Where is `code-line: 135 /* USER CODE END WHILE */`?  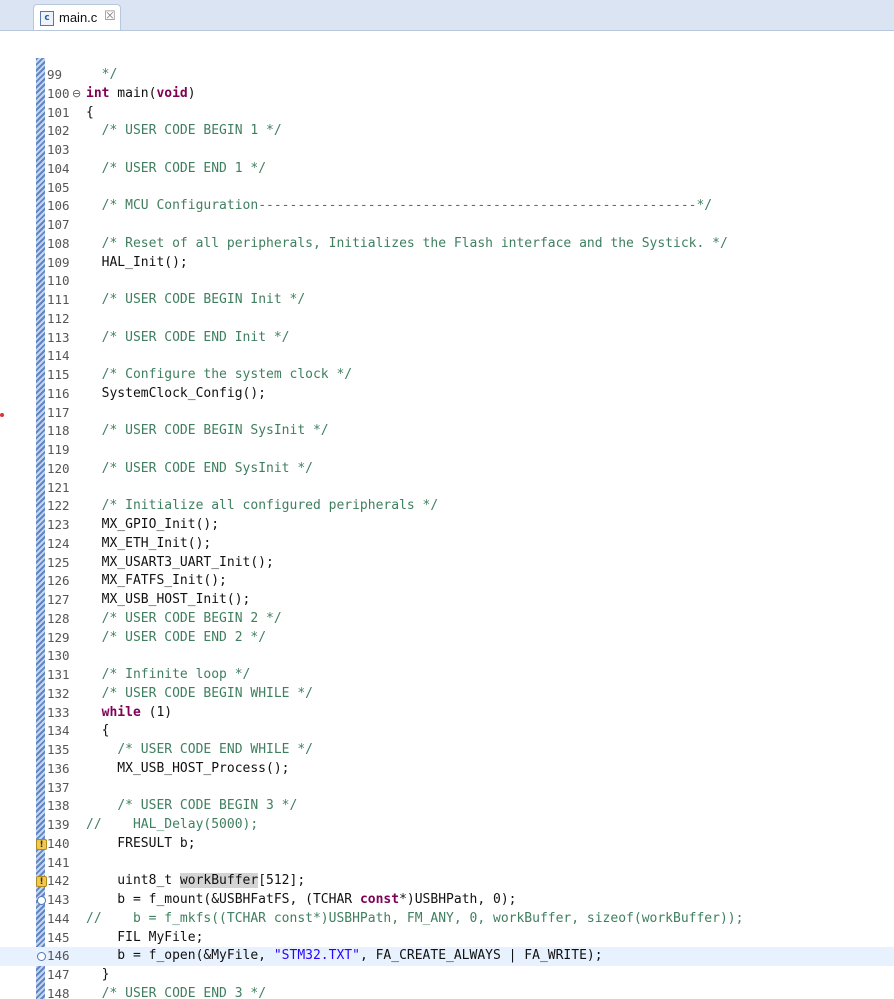 code-line: 135 /* USER CODE END WHILE */ is located at coordinates (447, 750).